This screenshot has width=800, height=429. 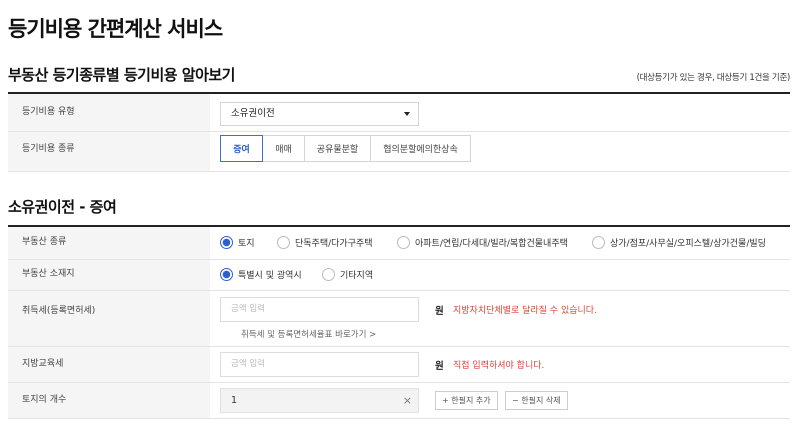 I want to click on acq-tax-input: 금액 입력, so click(x=319, y=309).